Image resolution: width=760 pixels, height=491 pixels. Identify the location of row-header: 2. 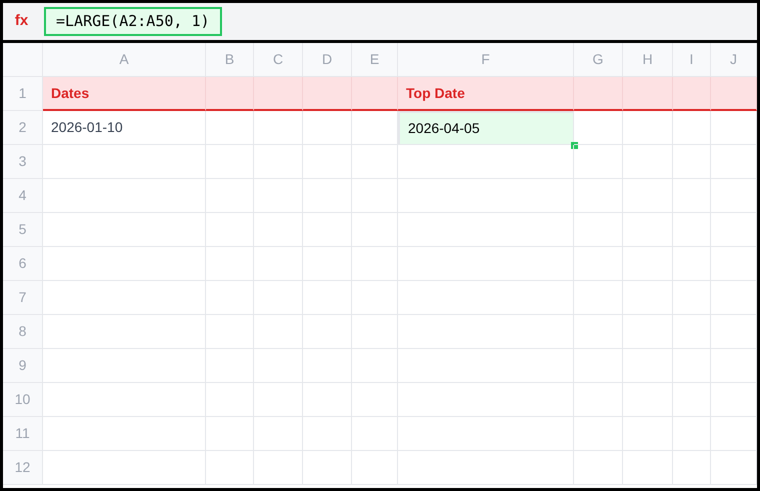
(23, 128).